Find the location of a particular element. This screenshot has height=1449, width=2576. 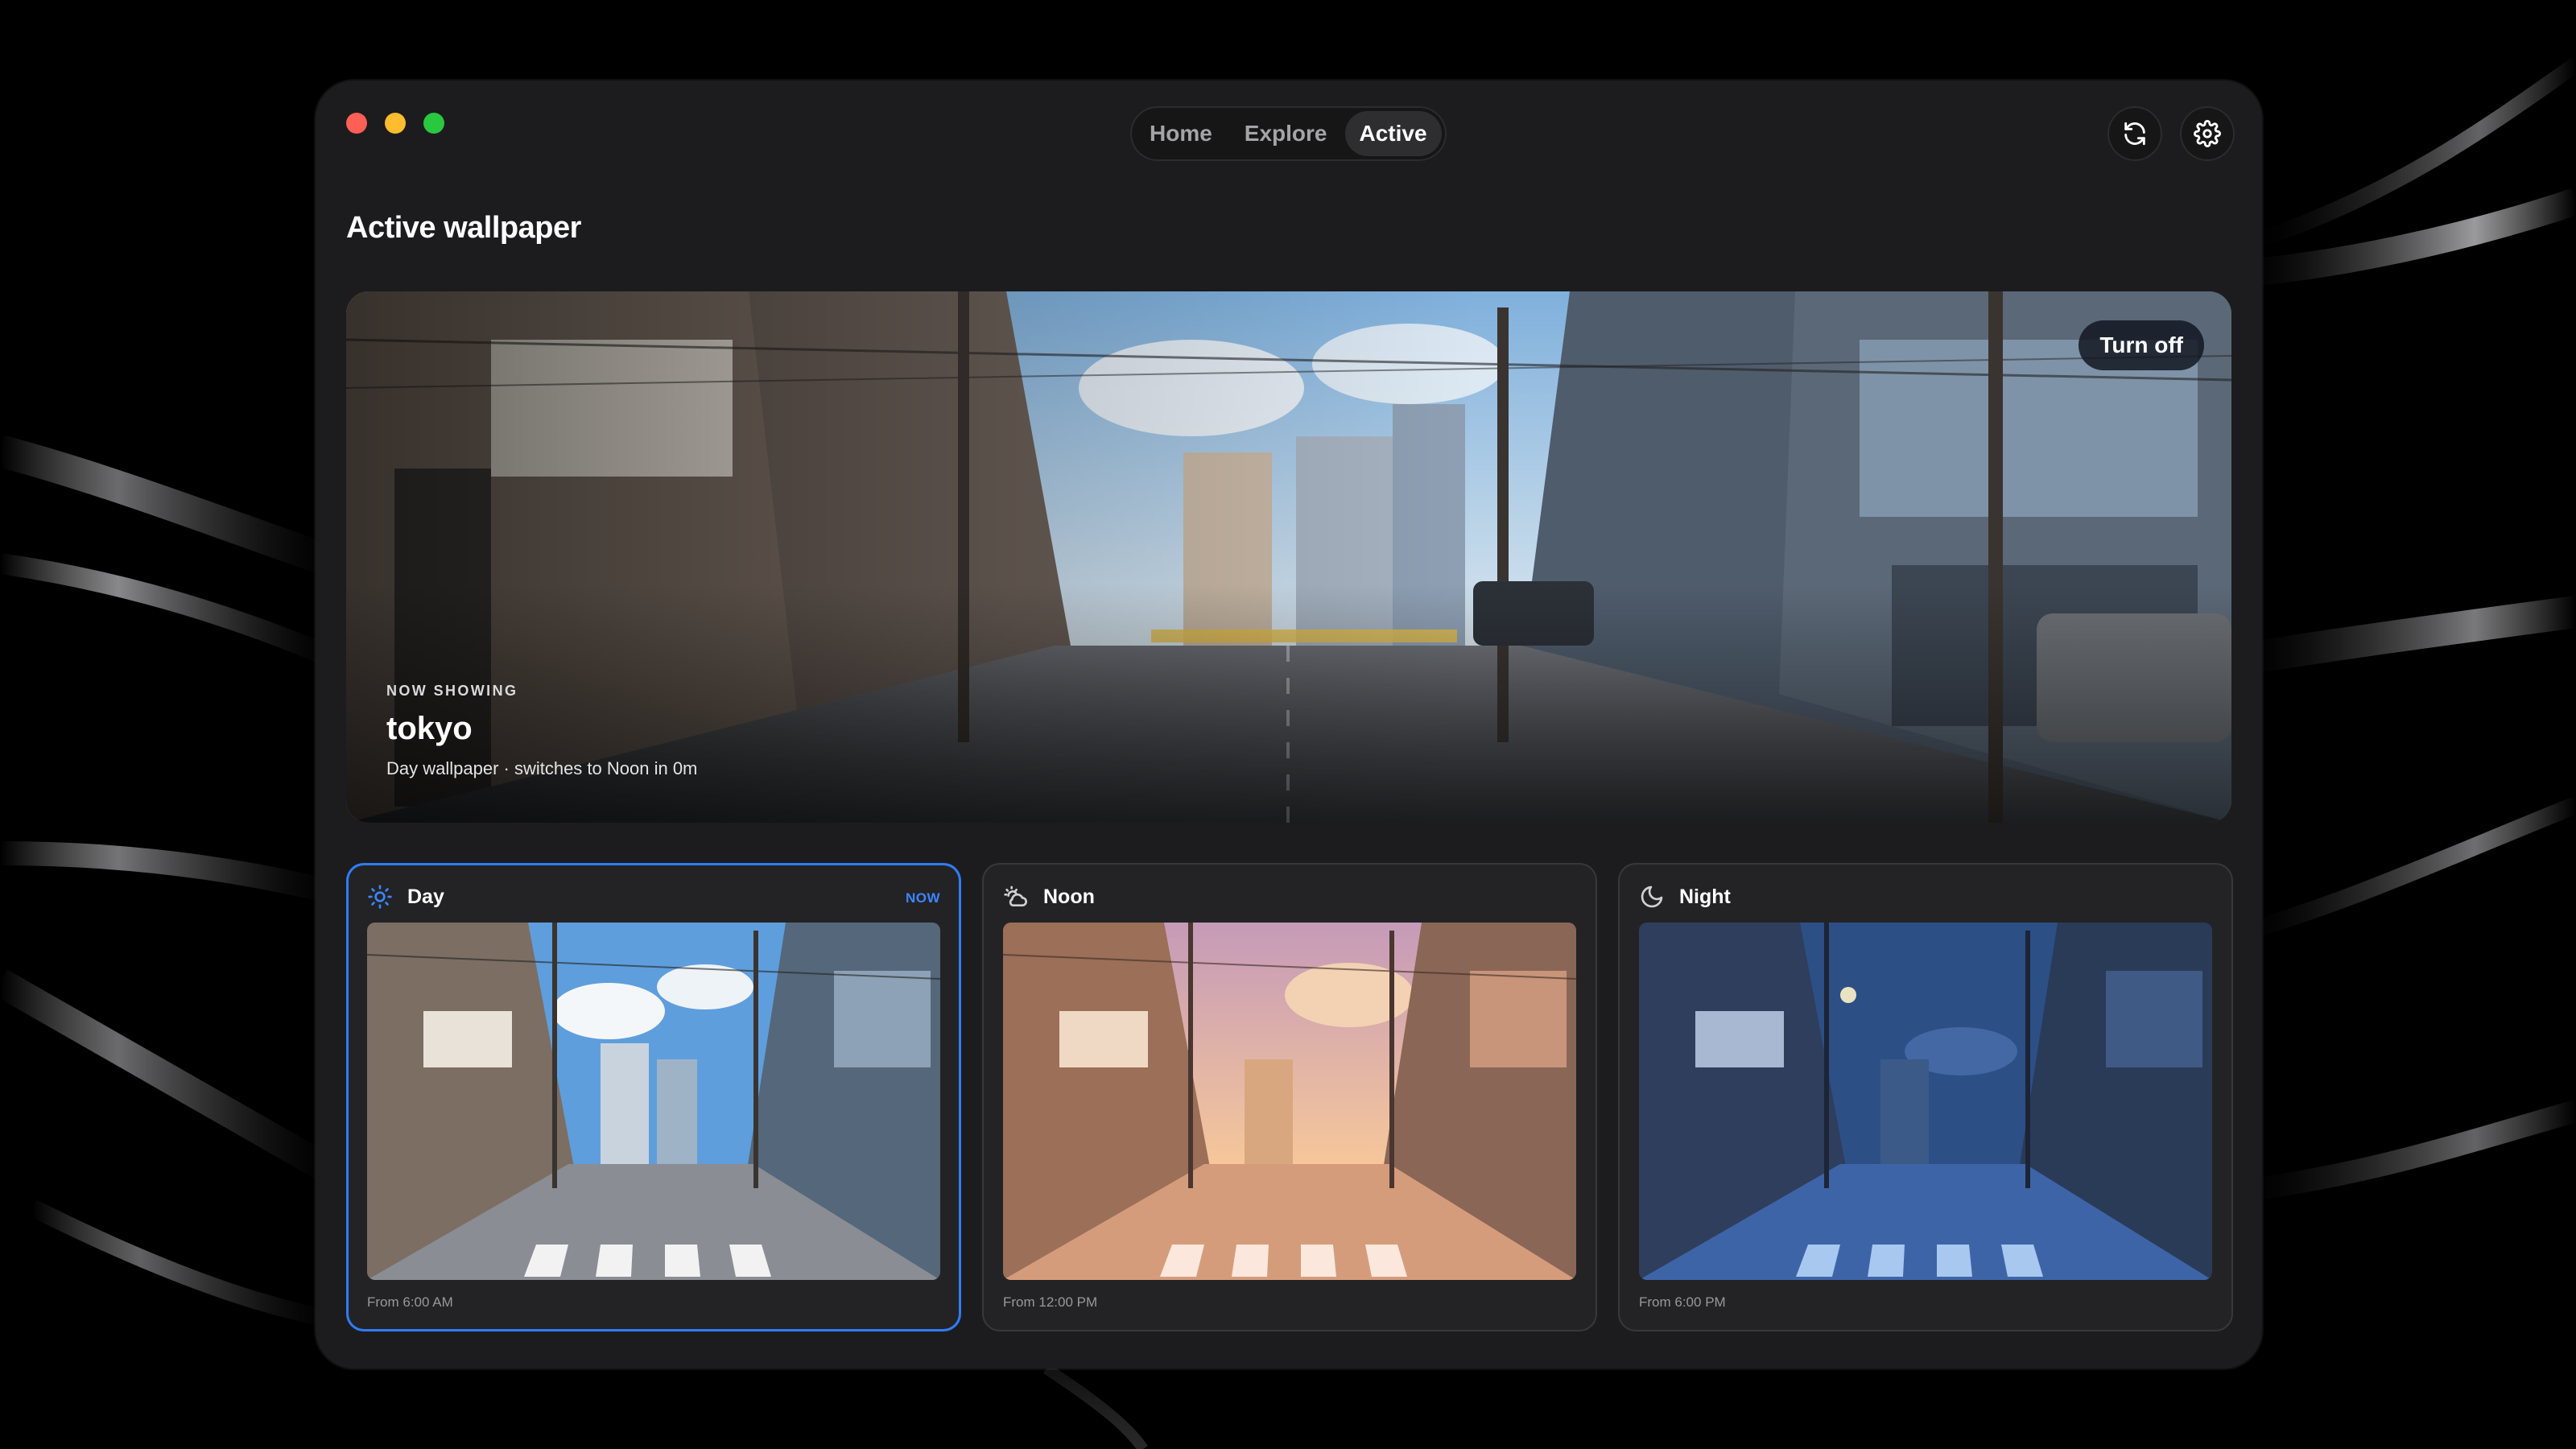

phase-card-header: Night is located at coordinates (1685, 897).